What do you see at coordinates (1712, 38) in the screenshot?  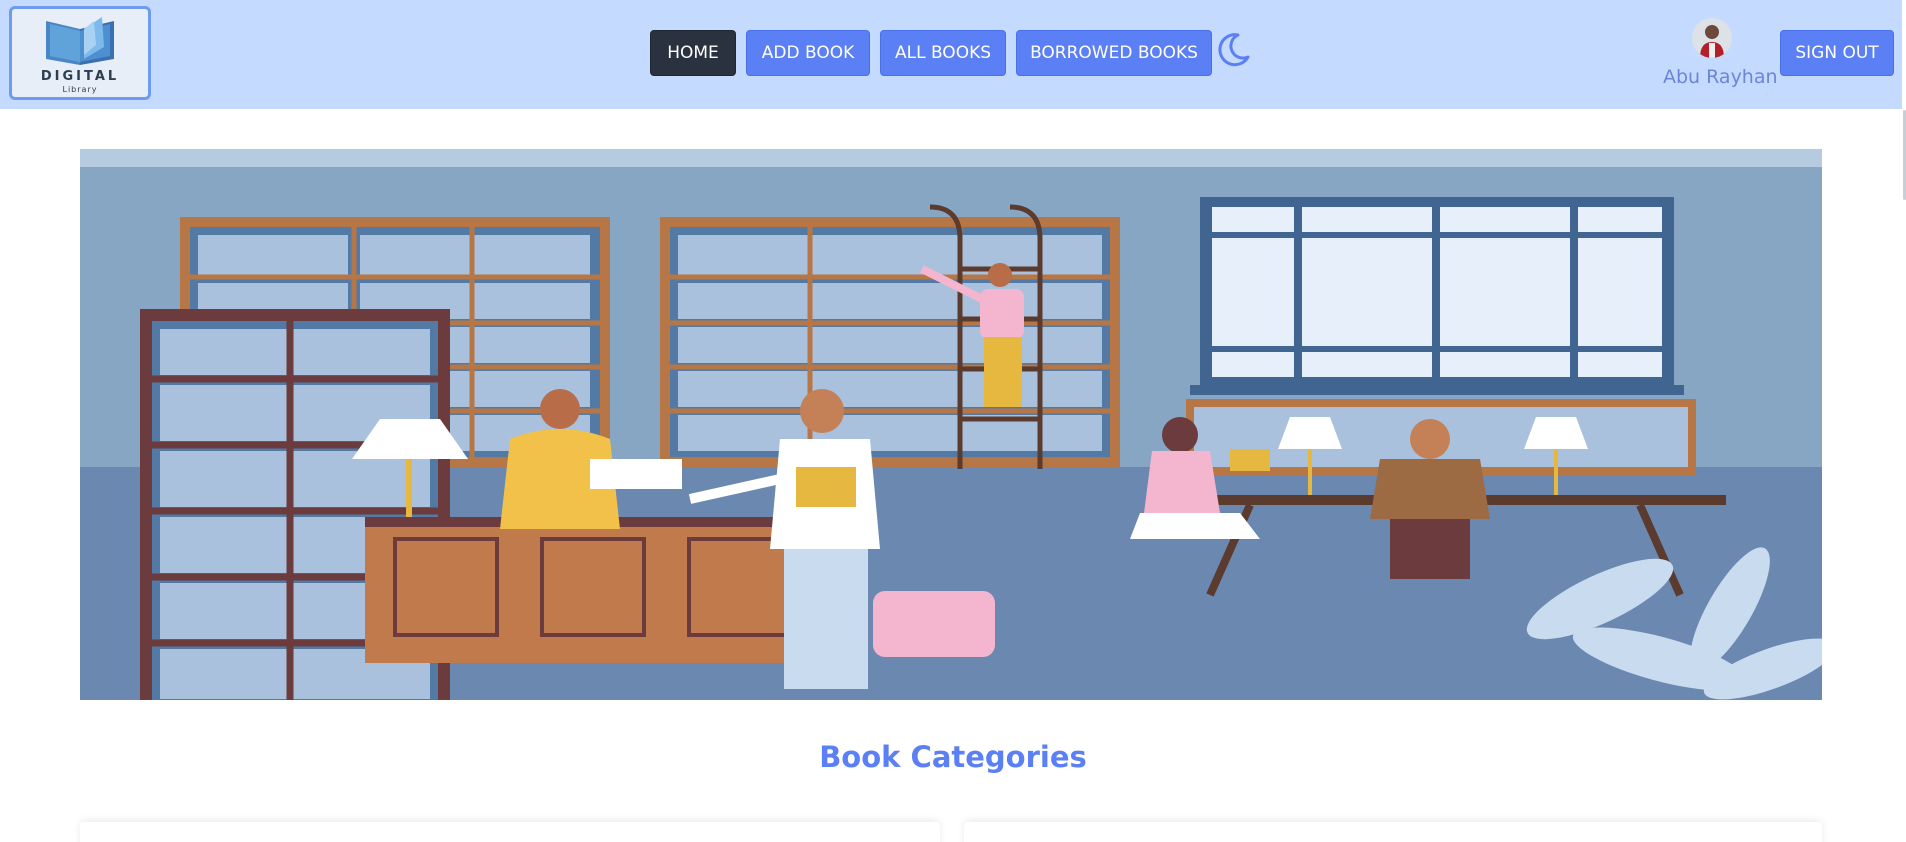 I see `avatar` at bounding box center [1712, 38].